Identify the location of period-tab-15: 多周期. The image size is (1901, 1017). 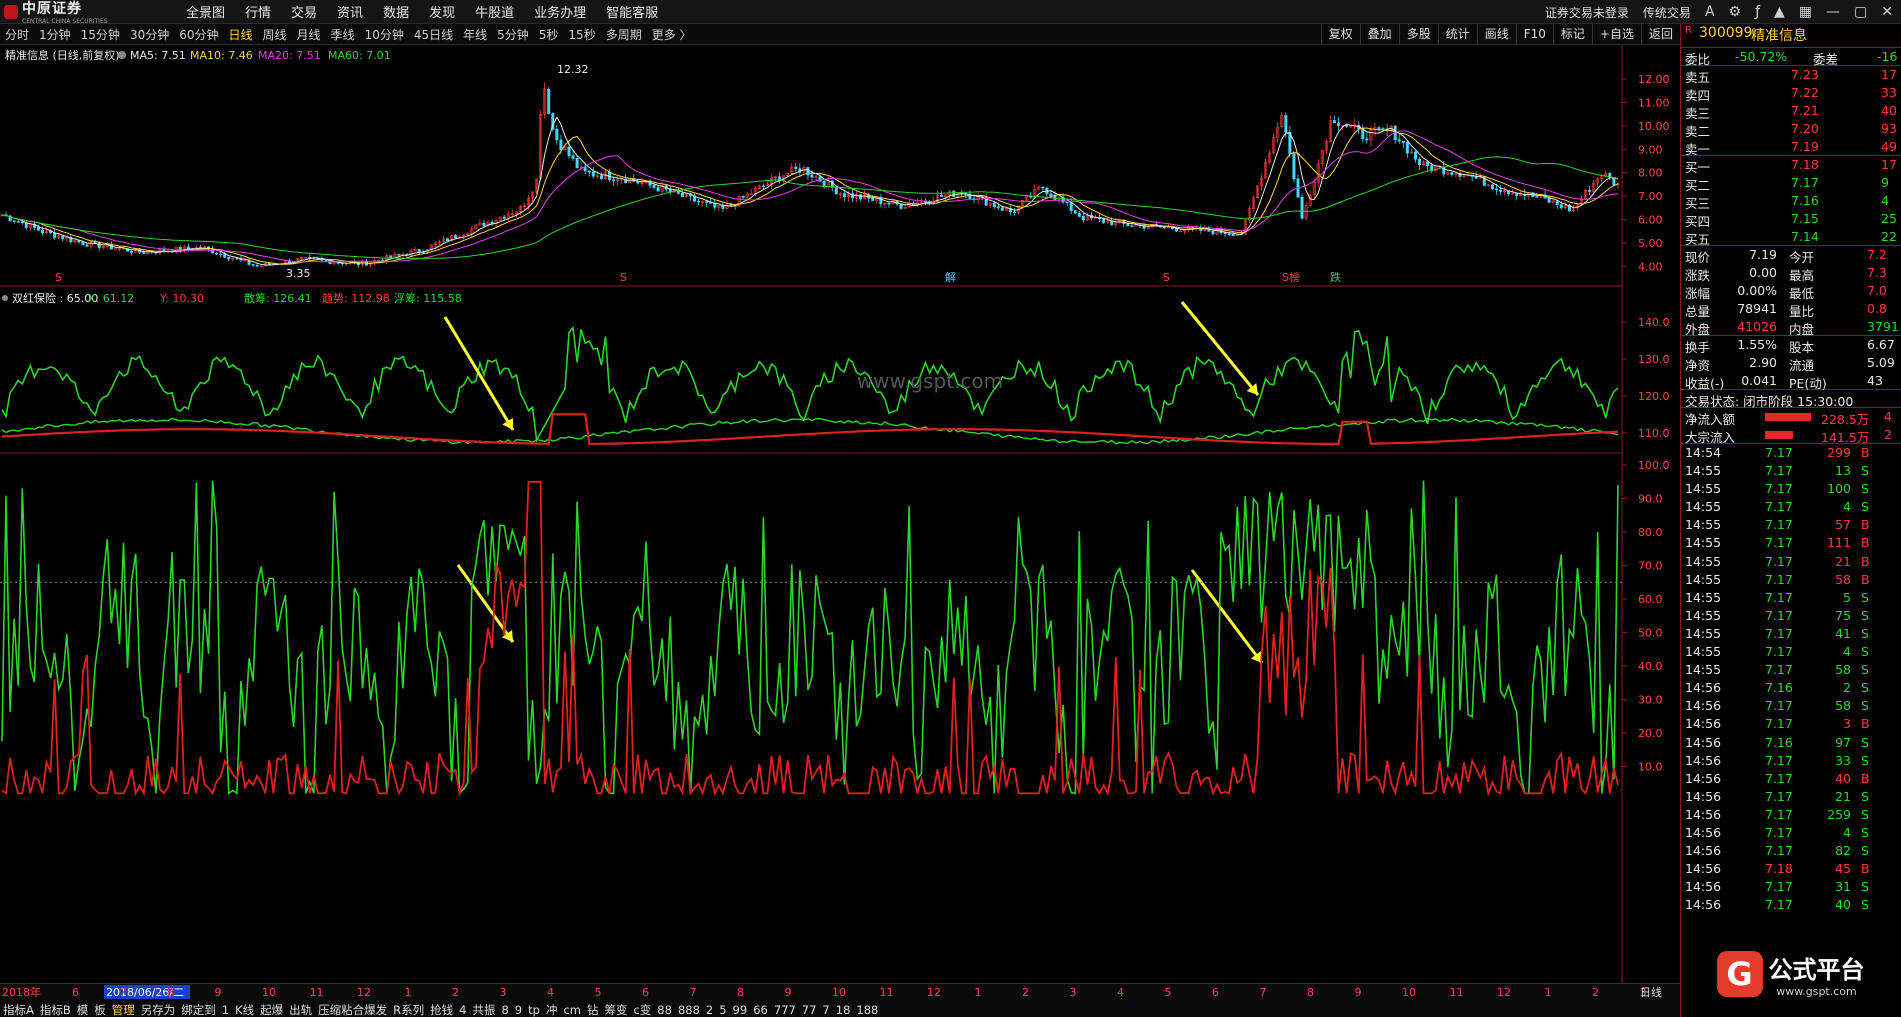
(624, 34).